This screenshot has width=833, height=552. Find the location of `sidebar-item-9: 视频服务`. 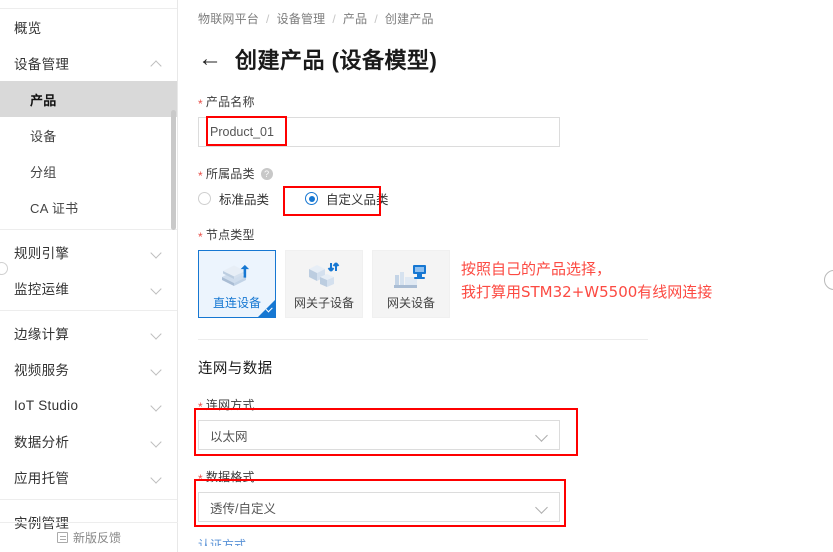

sidebar-item-9: 视频服务 is located at coordinates (88, 369).